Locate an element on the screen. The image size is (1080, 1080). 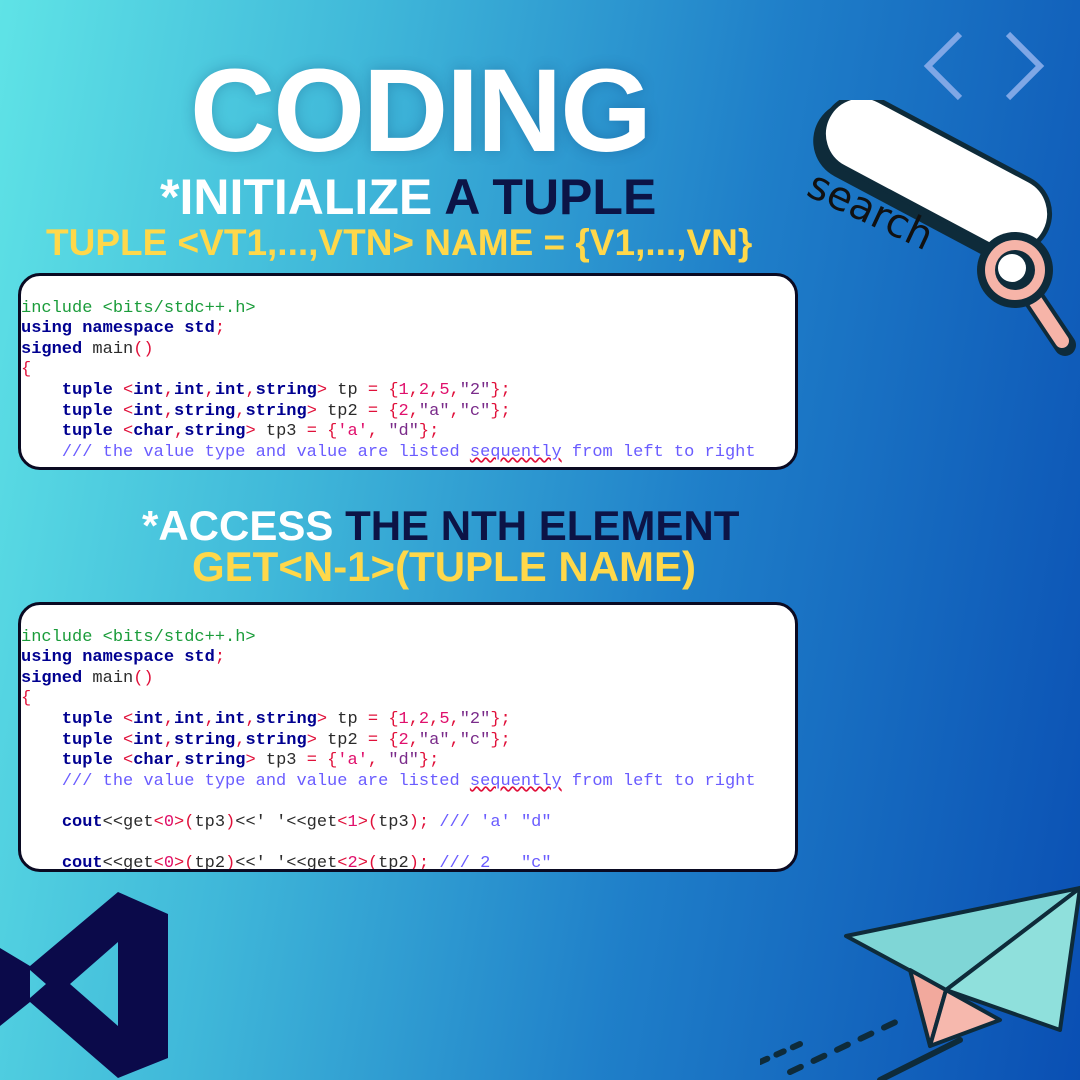
code2-line-6: tuple <char,string> tp3 = {'a', "d"}; is located at coordinates (250, 761).